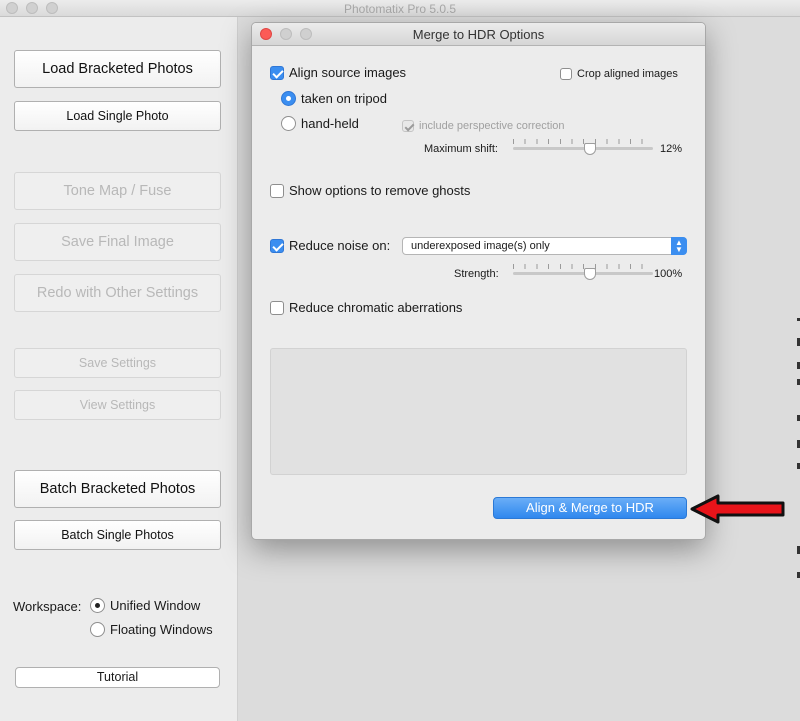 This screenshot has width=800, height=721. I want to click on crop-aligned-label: Crop aligned images, so click(627, 74).